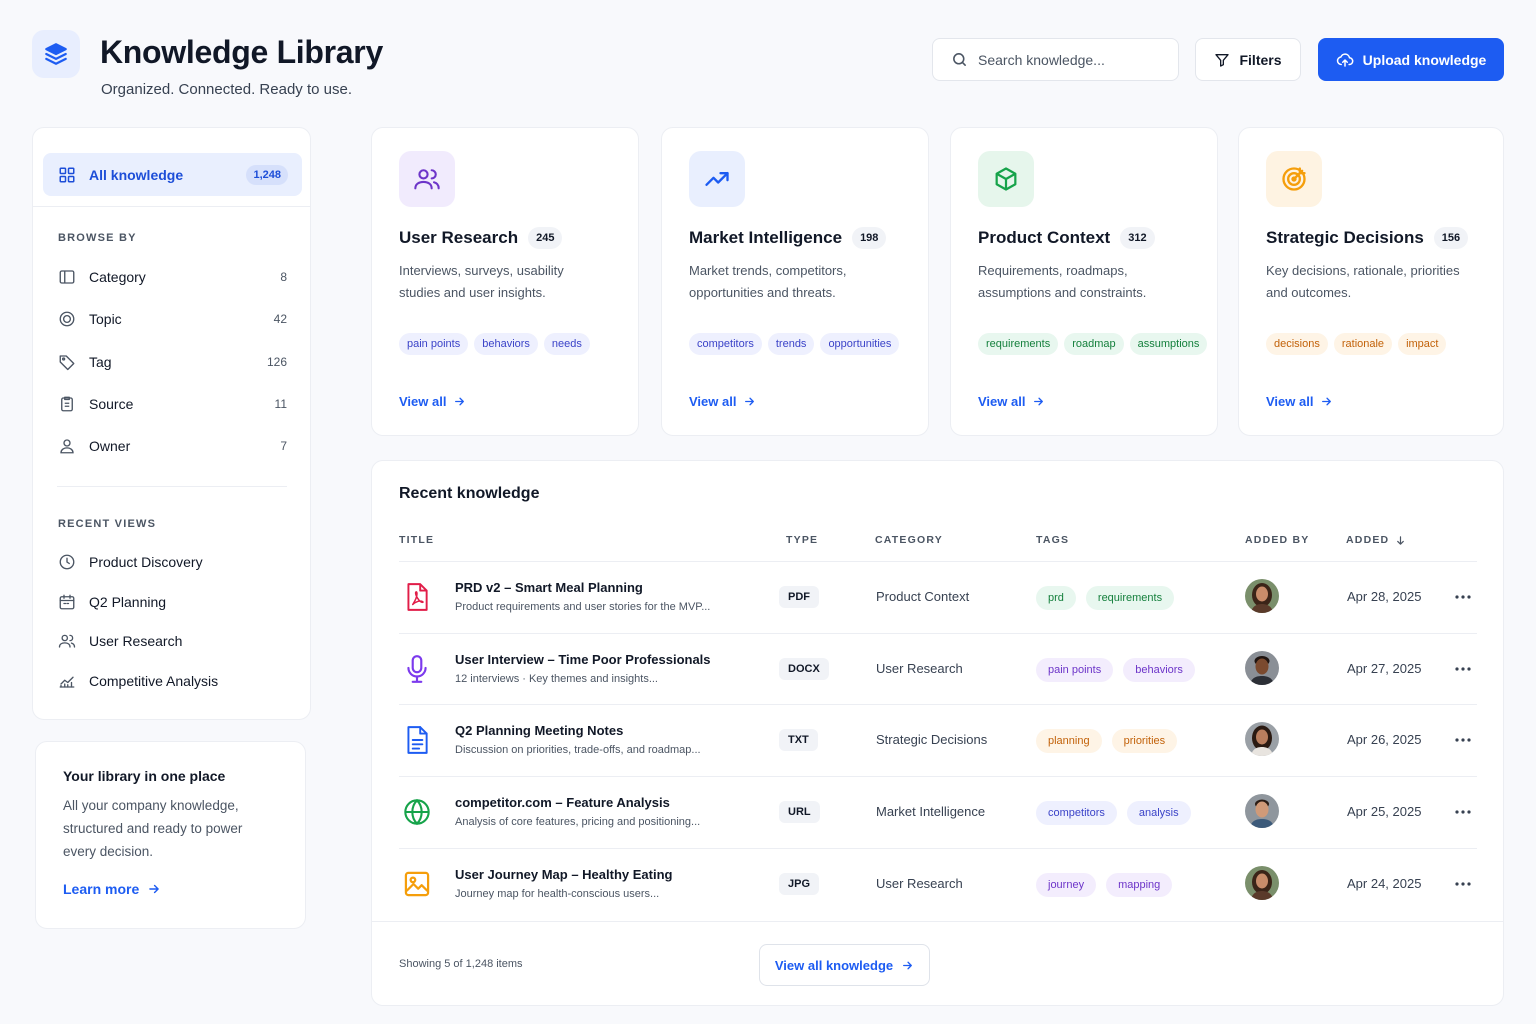 Image resolution: width=1536 pixels, height=1024 pixels. I want to click on tag-icon, so click(67, 363).